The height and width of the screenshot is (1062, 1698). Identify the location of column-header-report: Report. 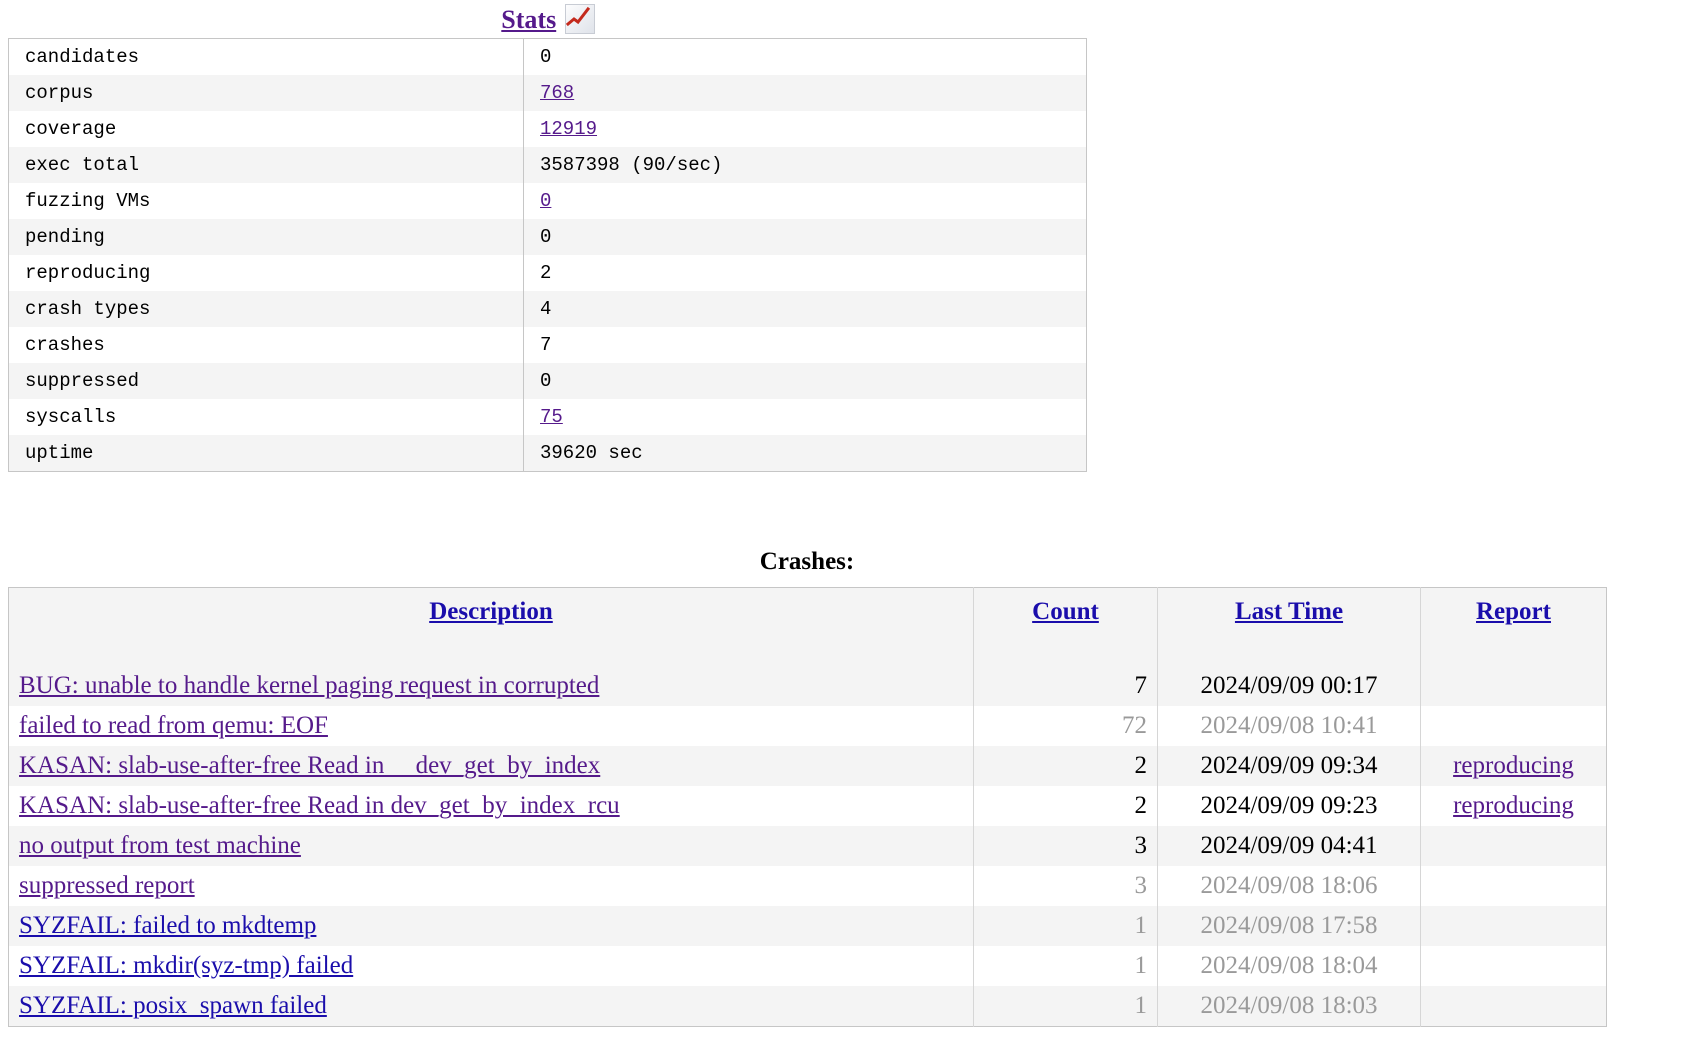
(1513, 626).